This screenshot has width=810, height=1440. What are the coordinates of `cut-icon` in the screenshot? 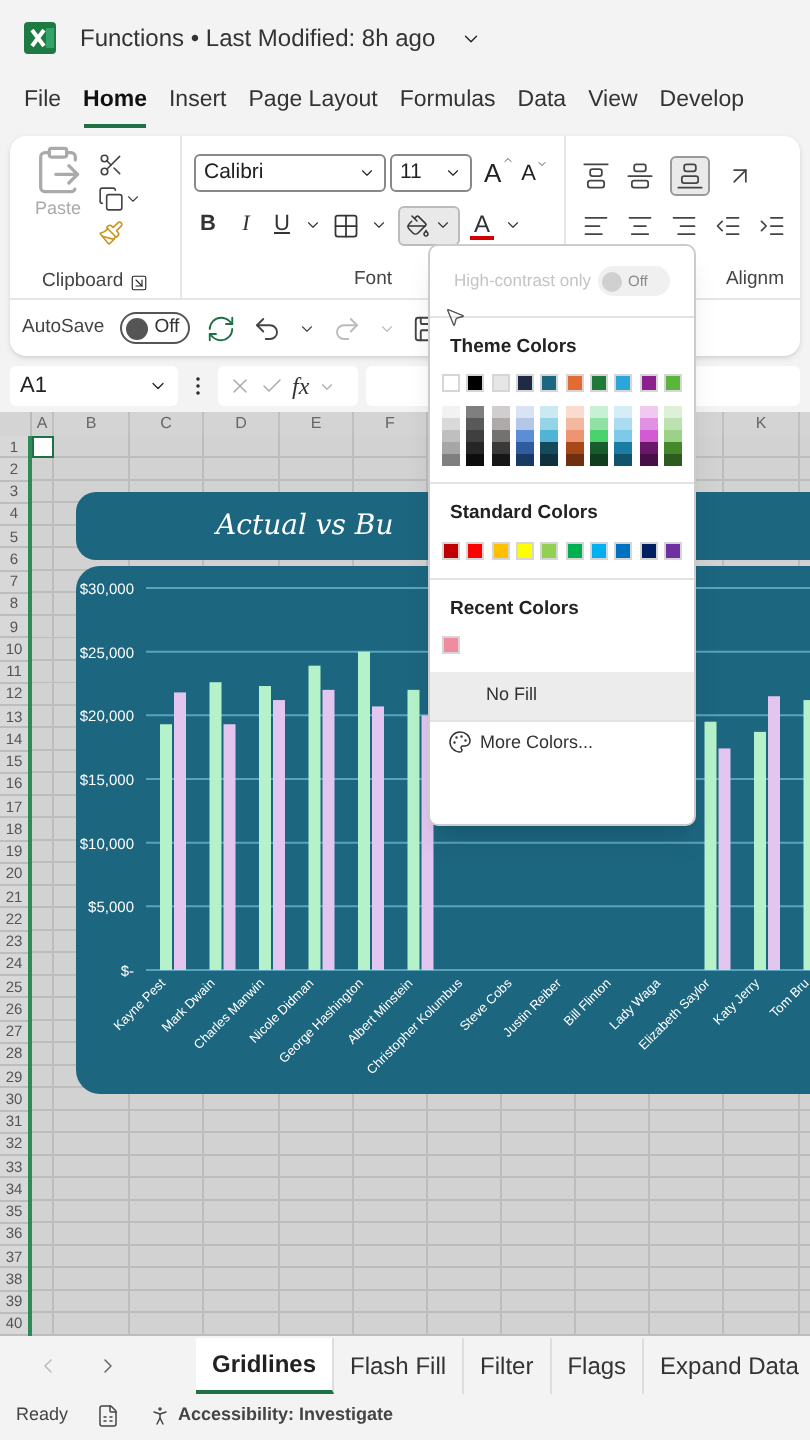 It's located at (111, 165).